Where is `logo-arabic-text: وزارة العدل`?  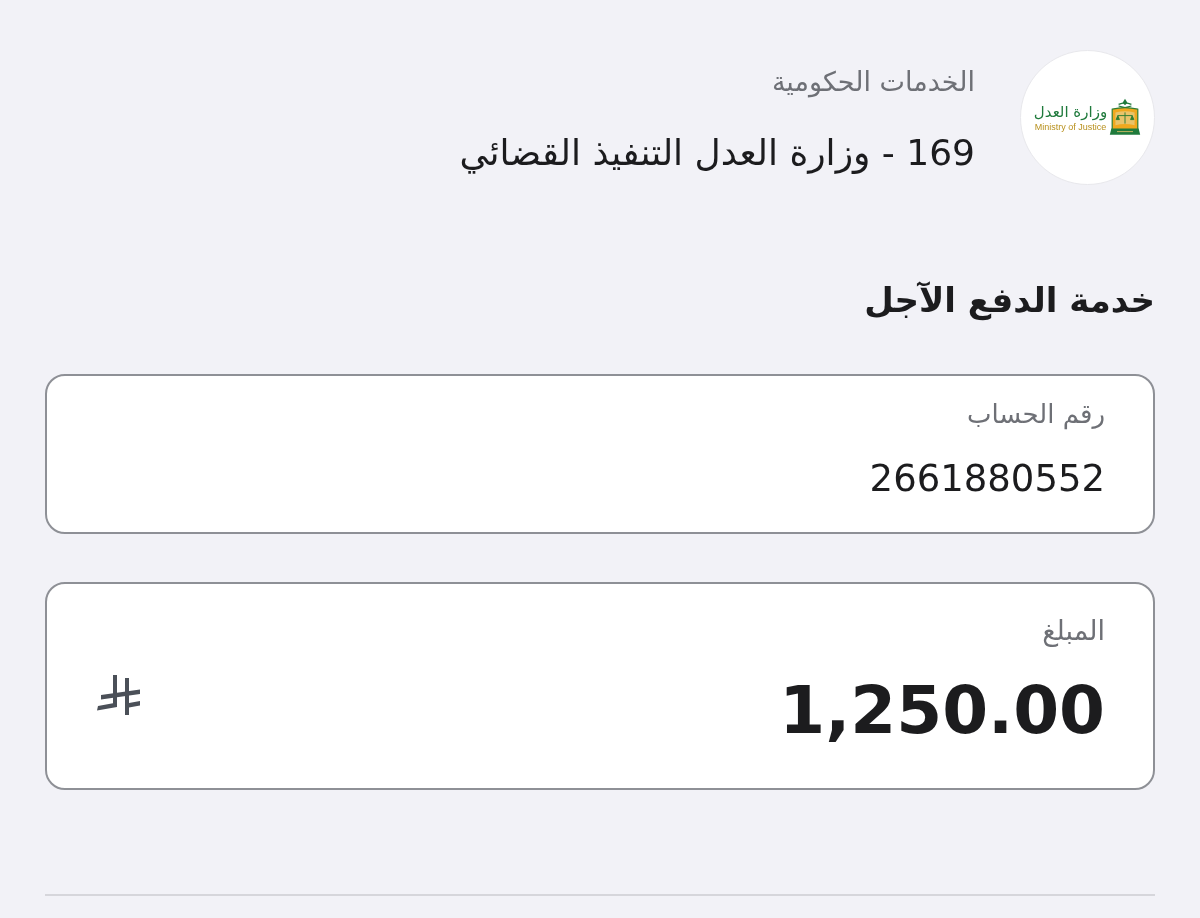 logo-arabic-text: وزارة العدل is located at coordinates (1070, 112).